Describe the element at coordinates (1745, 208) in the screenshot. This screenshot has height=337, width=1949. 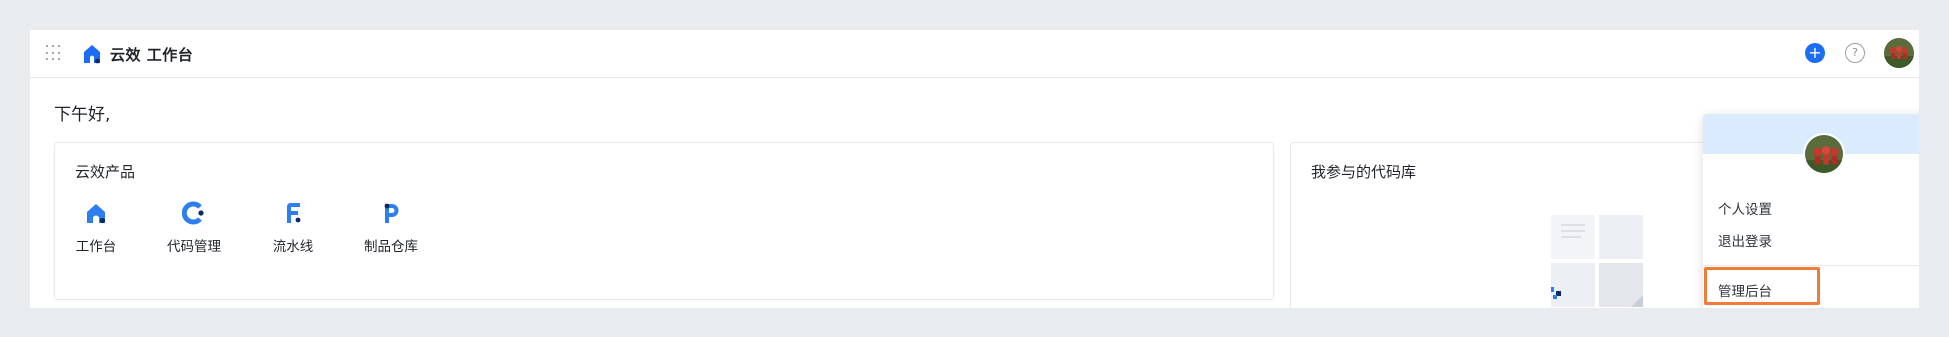
I see `menu-item-settings: 个人设置` at that location.